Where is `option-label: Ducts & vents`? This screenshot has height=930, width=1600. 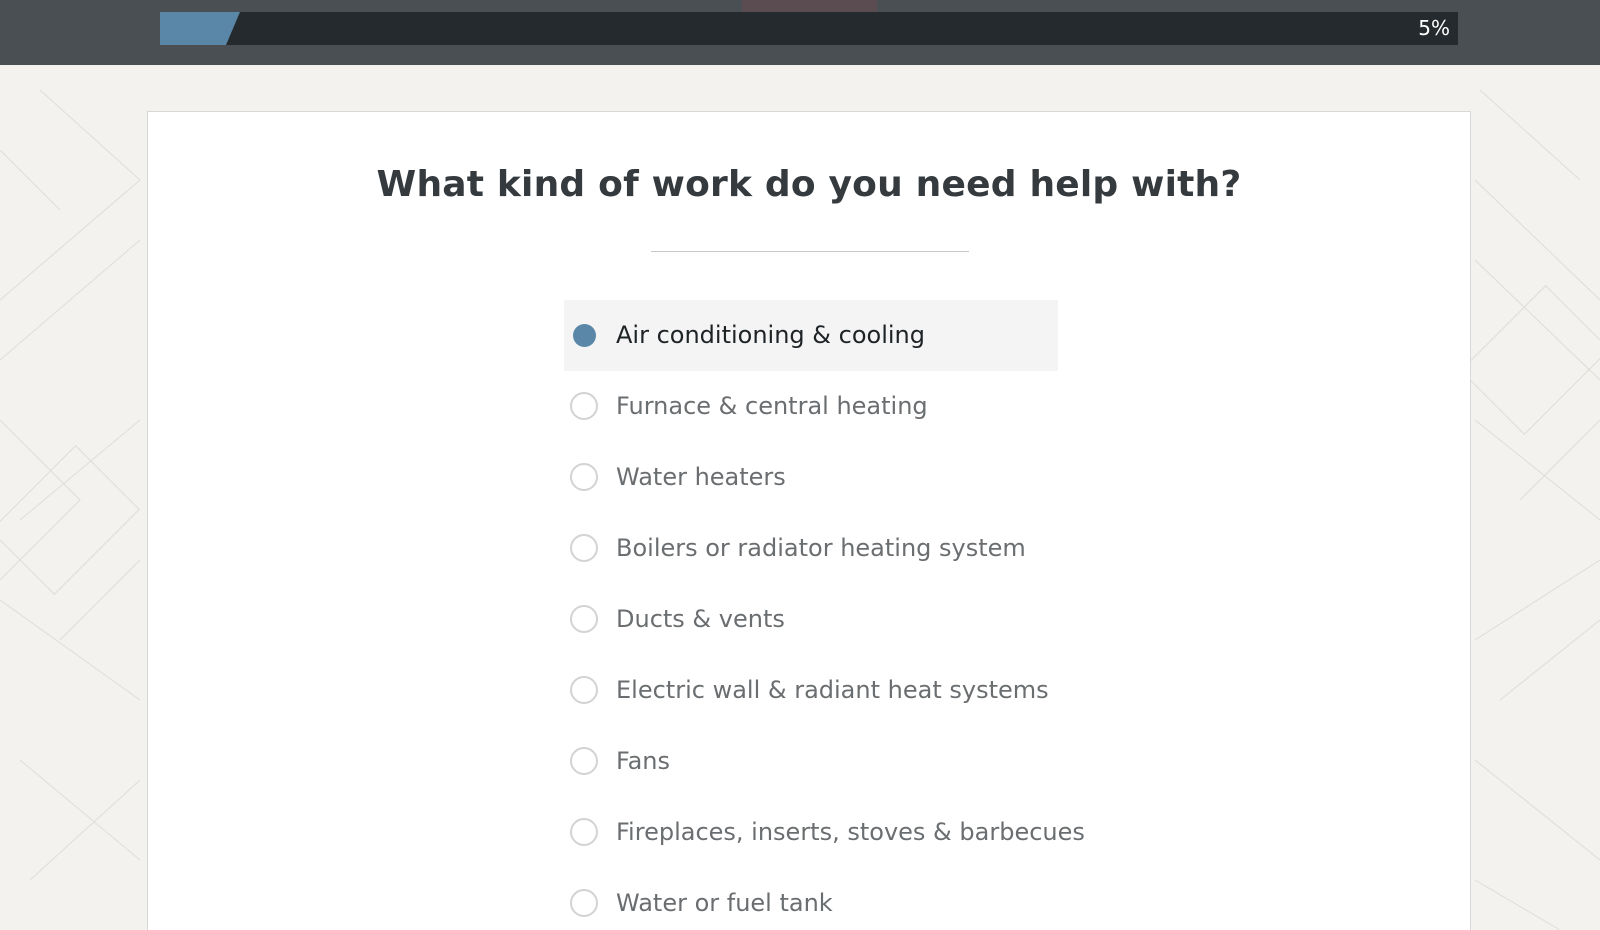 option-label: Ducts & vents is located at coordinates (700, 619).